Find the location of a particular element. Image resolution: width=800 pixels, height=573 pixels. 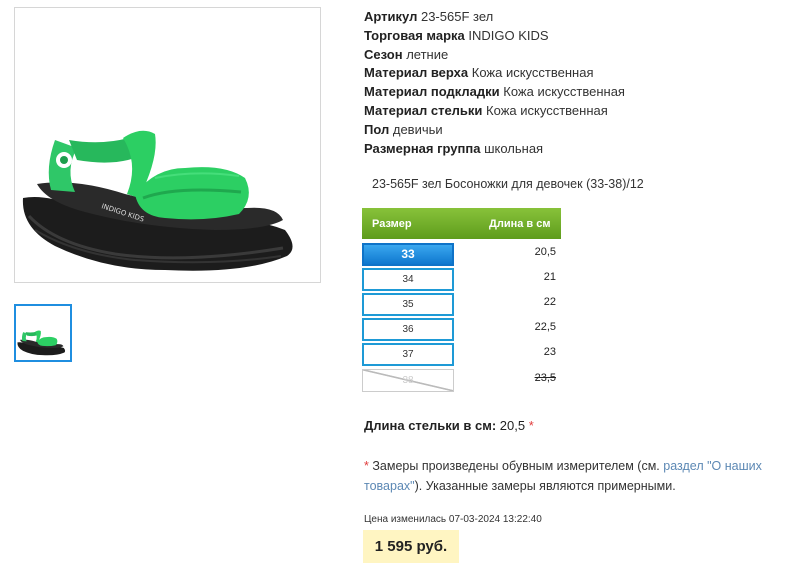

insole-length-value: 20,5 is located at coordinates (512, 425).